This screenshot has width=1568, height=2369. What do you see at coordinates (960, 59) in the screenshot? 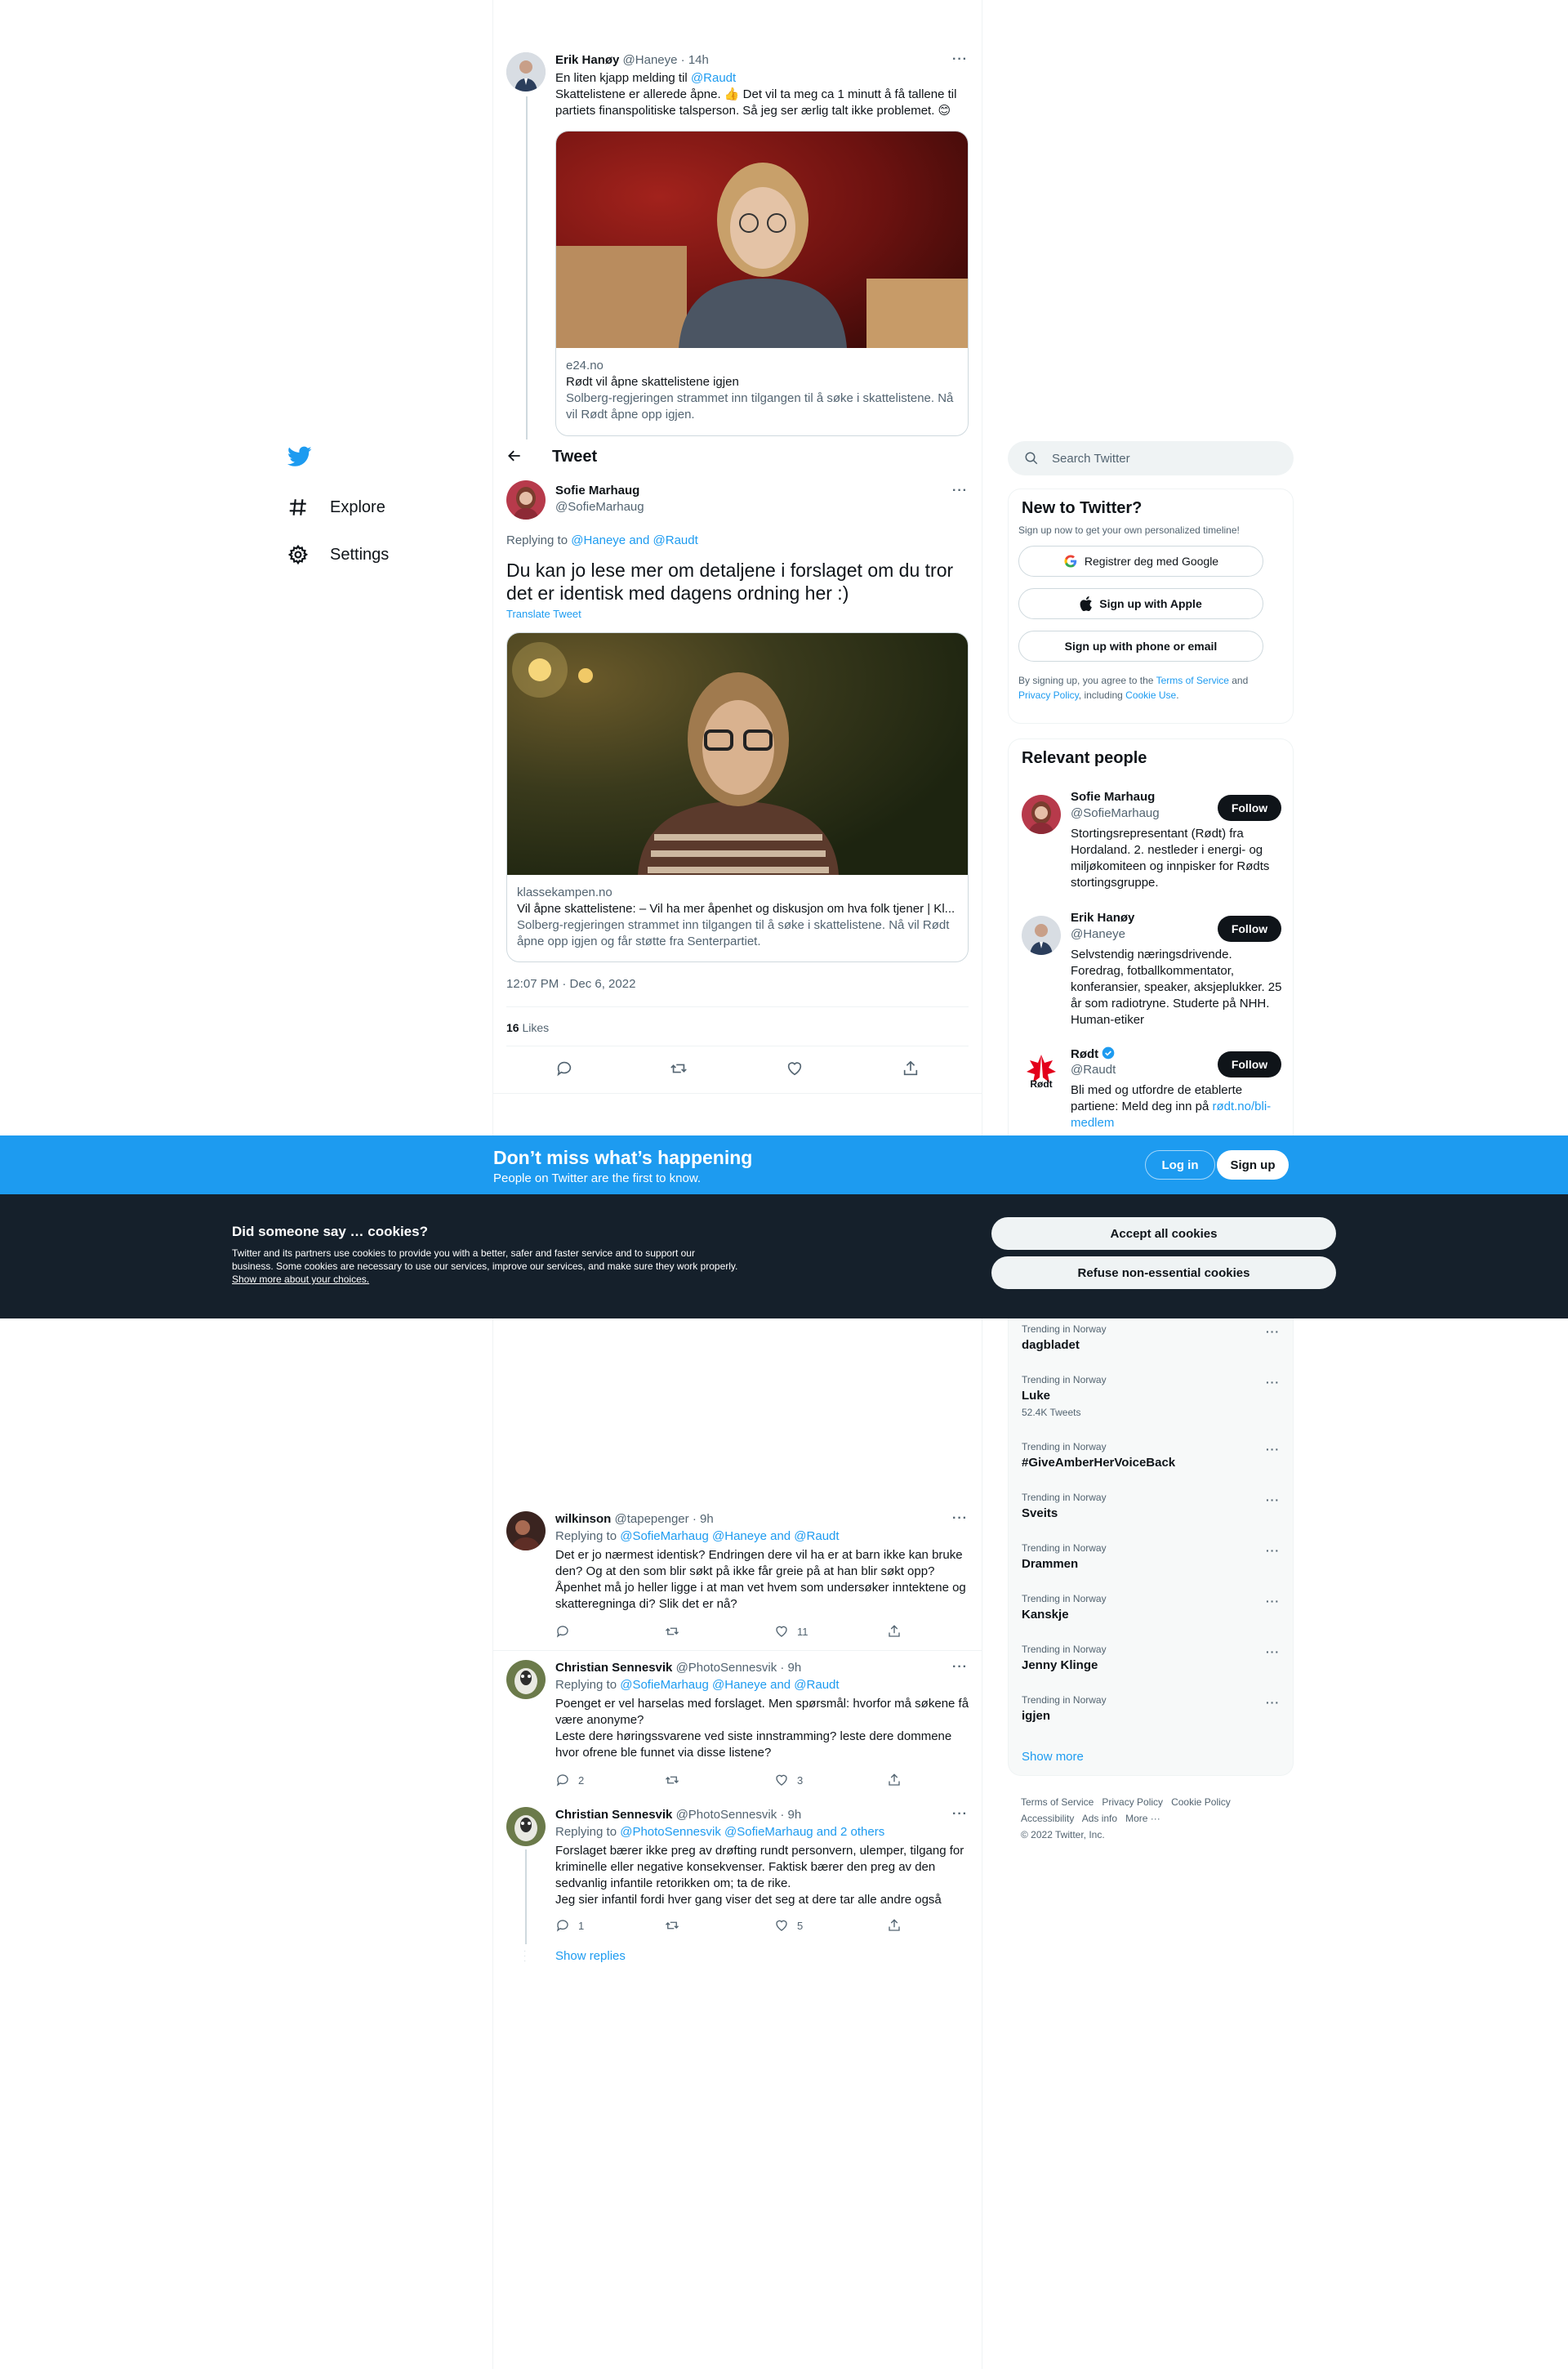
I see `parent-more-icon: ···` at bounding box center [960, 59].